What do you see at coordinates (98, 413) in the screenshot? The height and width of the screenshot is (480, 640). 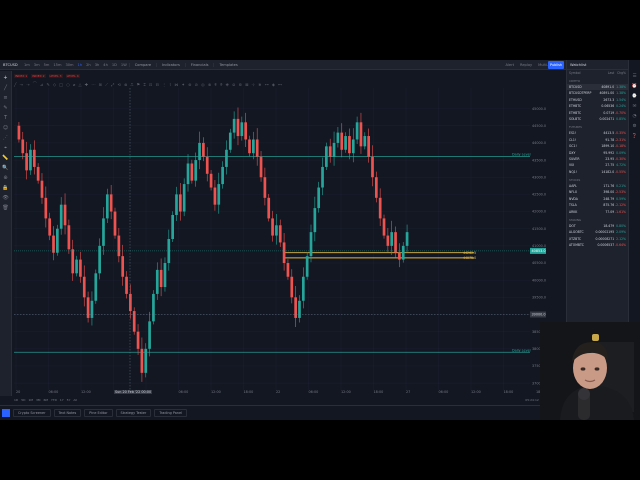 I see `tab-pine-editor: Pine Editor` at bounding box center [98, 413].